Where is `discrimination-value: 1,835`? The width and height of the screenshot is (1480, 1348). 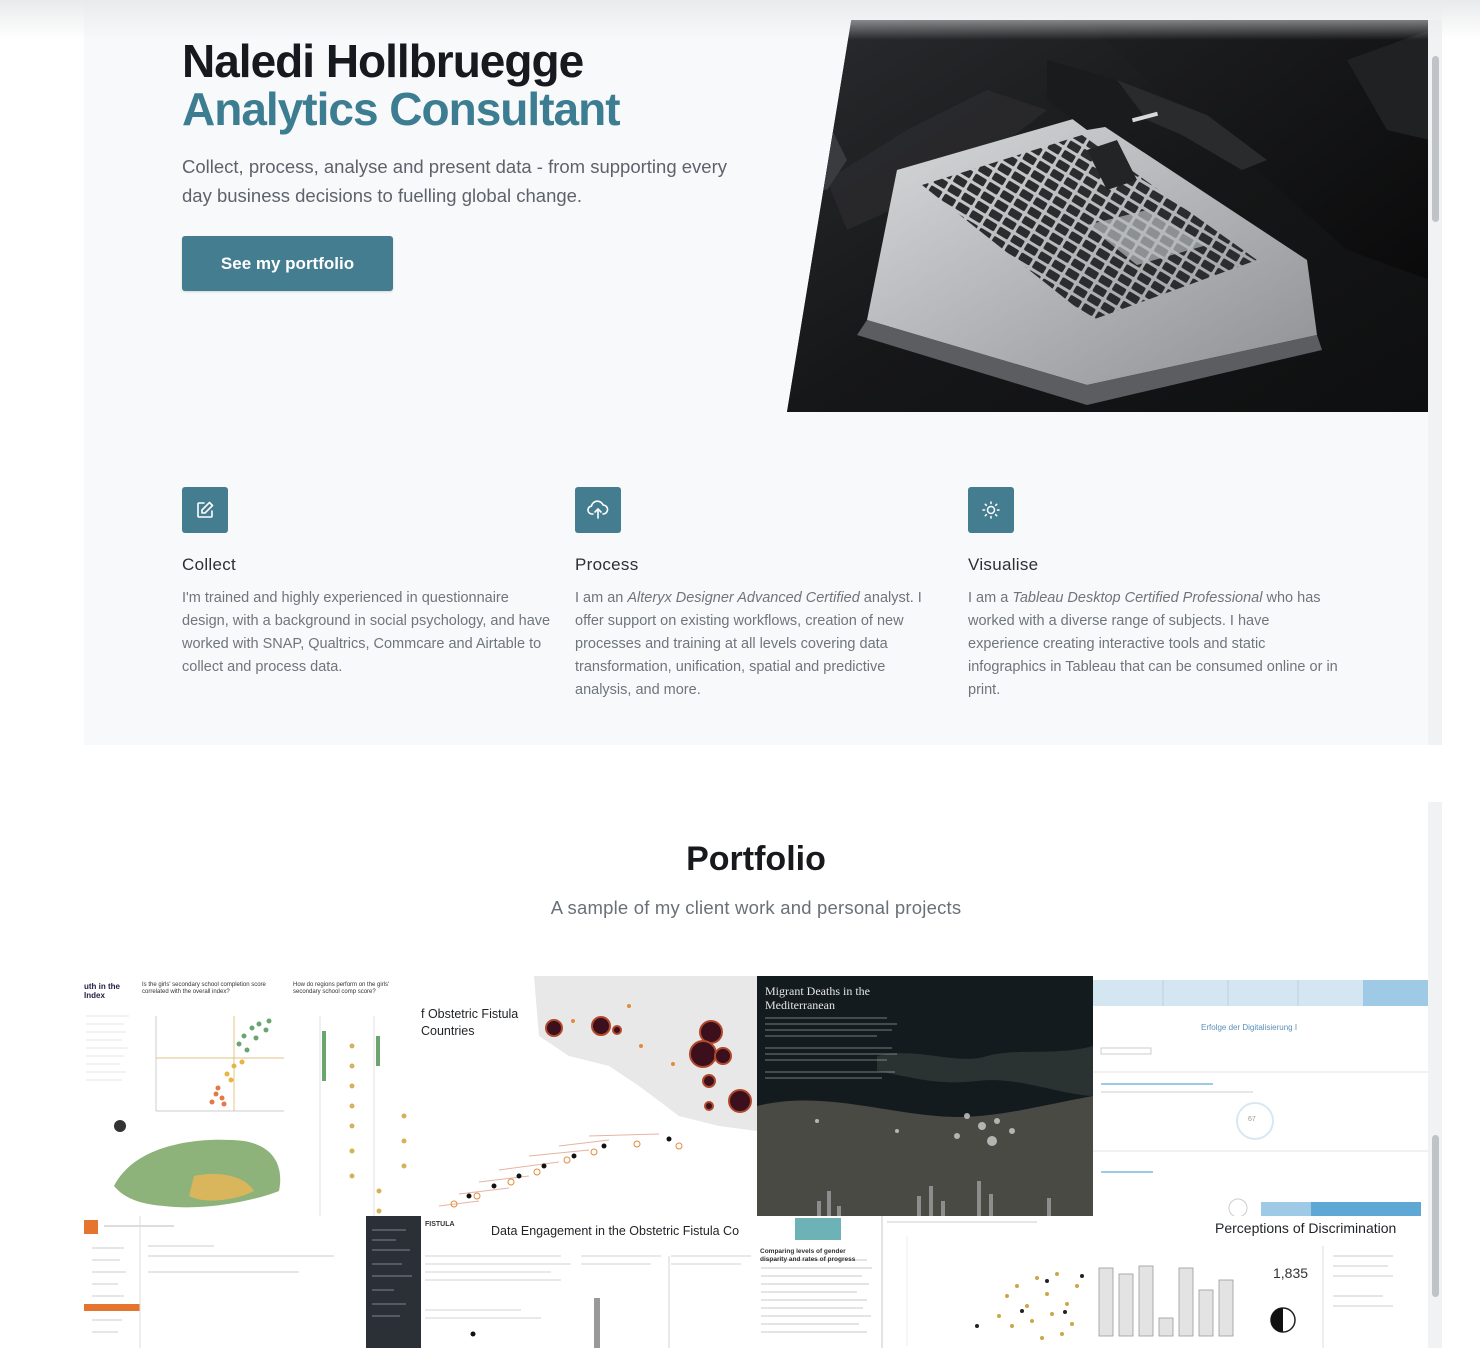
discrimination-value: 1,835 is located at coordinates (1291, 1273).